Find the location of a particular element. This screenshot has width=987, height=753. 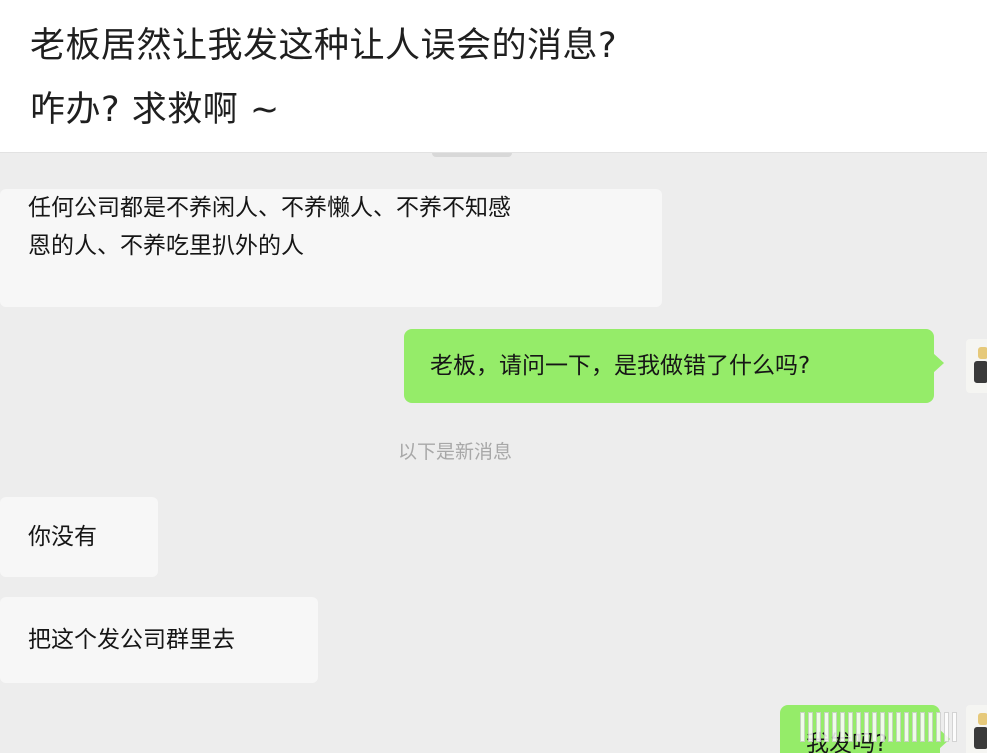

message-bubble-incoming: 你没有 is located at coordinates (79, 537).